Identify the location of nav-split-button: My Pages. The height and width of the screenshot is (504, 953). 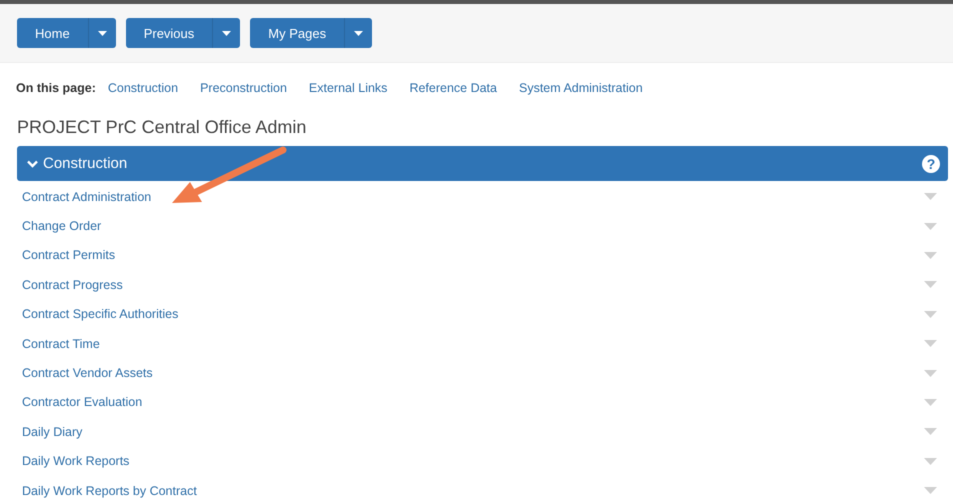
(311, 33).